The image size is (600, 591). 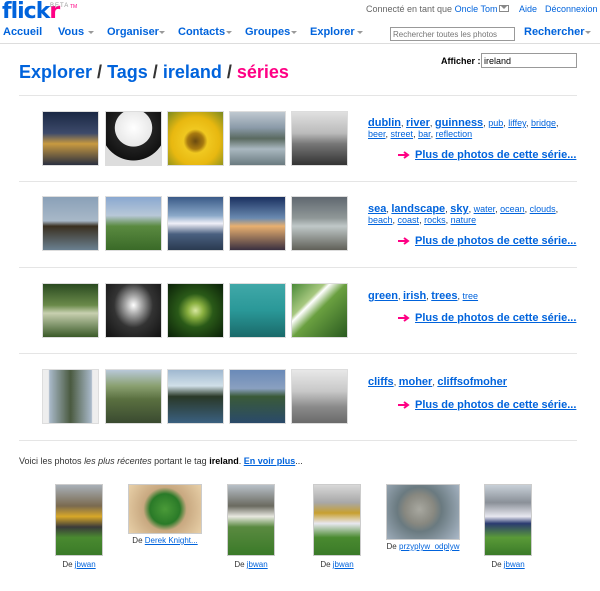 I want to click on tag-link: river, so click(x=418, y=123).